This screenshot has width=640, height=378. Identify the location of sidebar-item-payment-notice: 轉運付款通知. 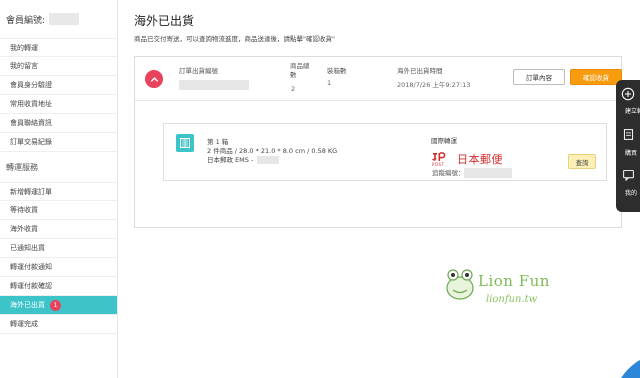
(58, 267).